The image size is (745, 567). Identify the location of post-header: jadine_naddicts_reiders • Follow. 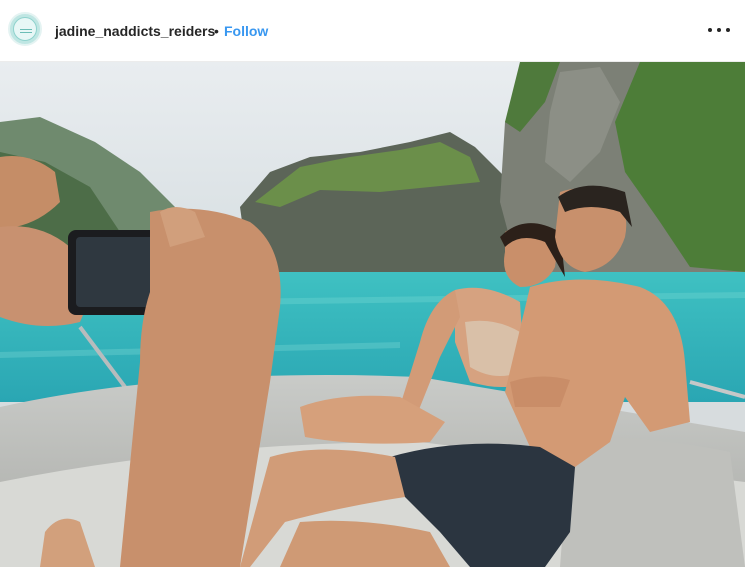
(372, 31).